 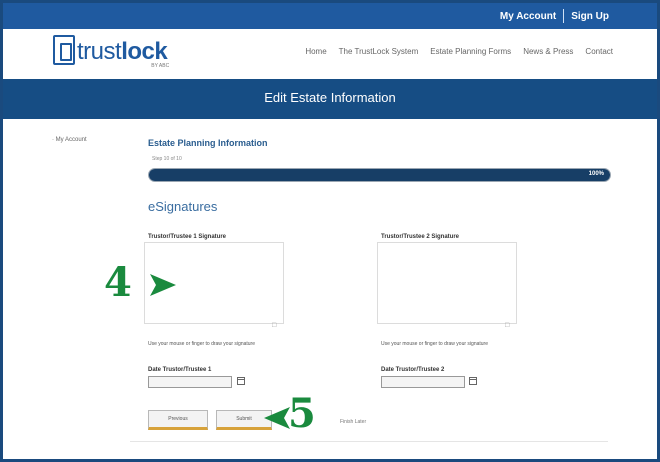 I want to click on nav-trustlock-system: The TrustLock System, so click(x=379, y=51).